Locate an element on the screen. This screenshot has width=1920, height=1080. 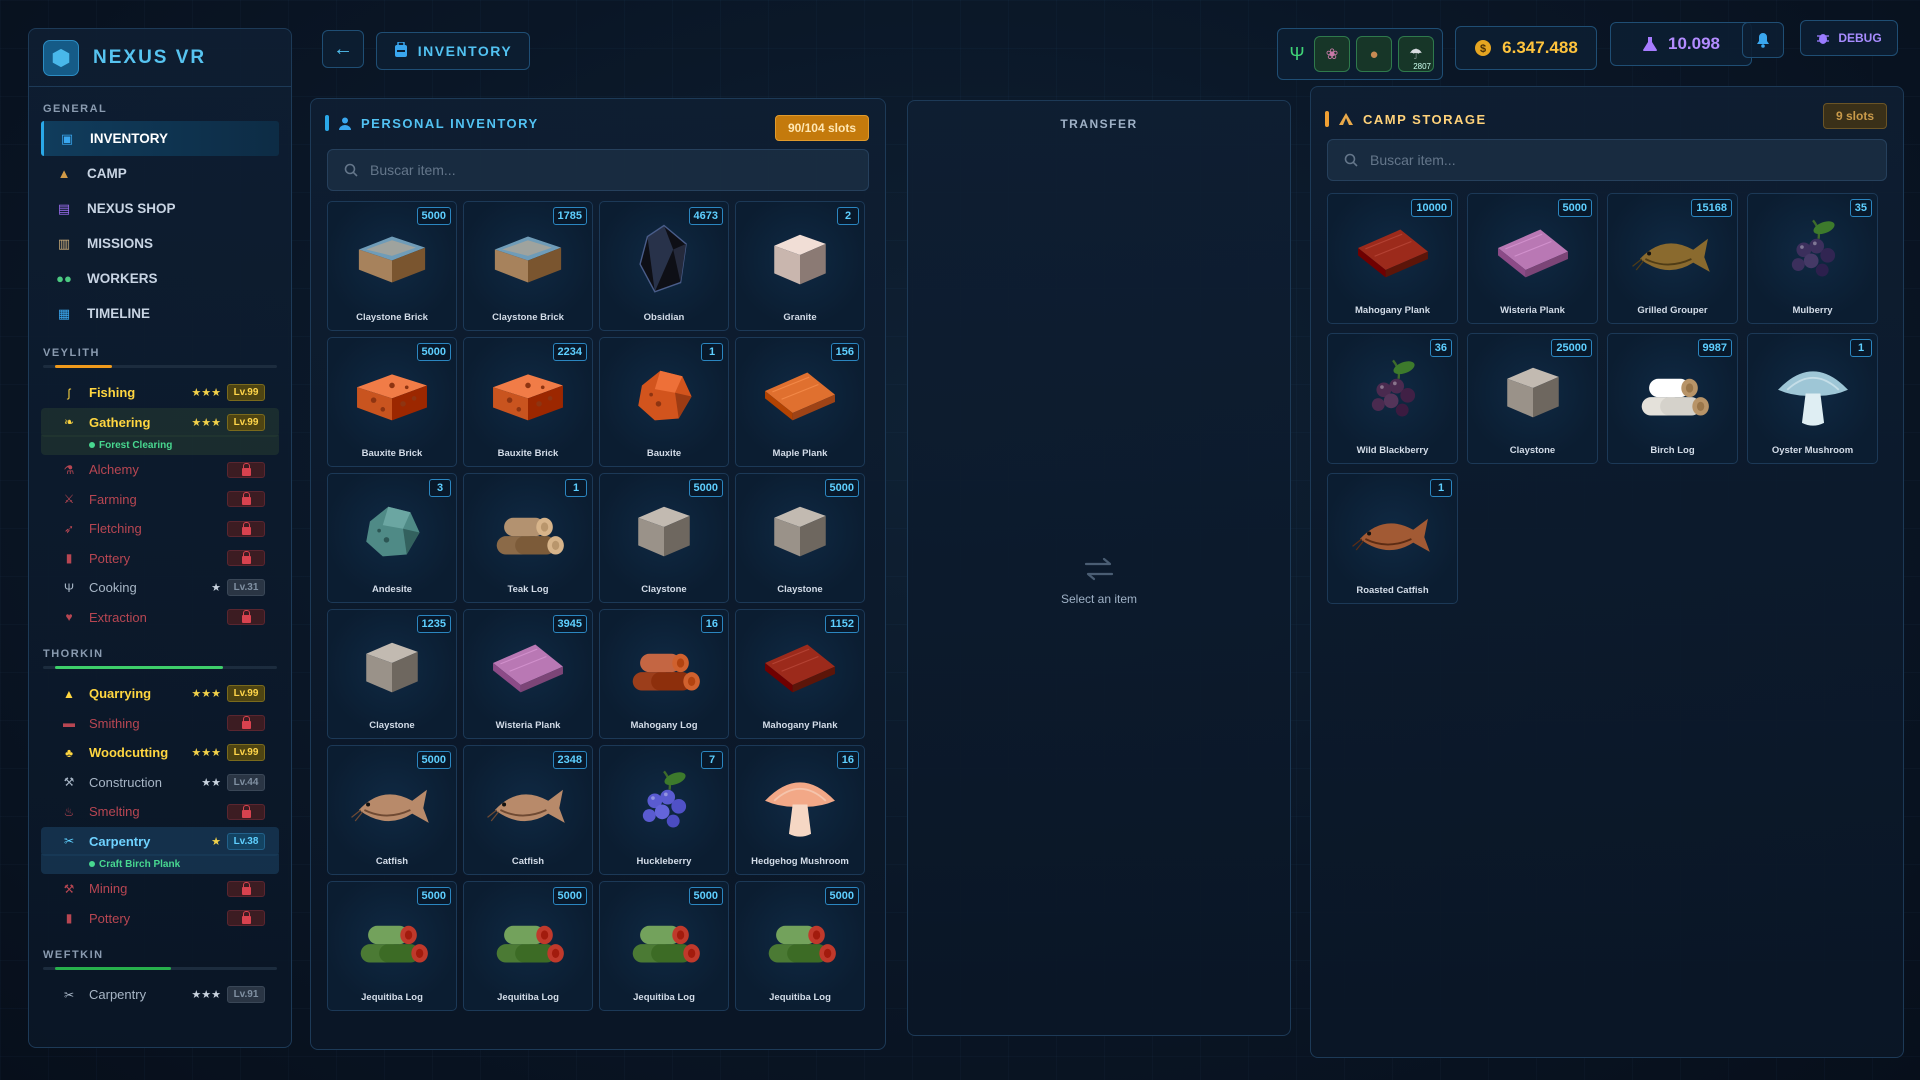
item-slot: 16 Mahogany Log is located at coordinates (664, 674).